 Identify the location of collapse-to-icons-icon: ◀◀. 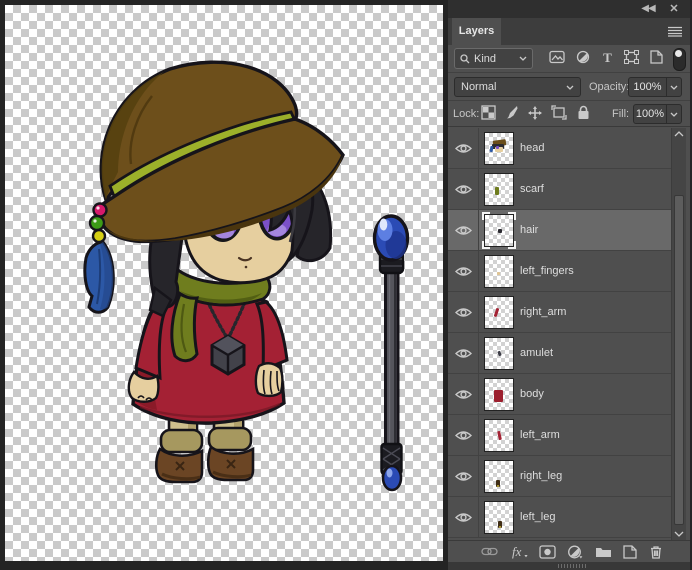
(648, 9).